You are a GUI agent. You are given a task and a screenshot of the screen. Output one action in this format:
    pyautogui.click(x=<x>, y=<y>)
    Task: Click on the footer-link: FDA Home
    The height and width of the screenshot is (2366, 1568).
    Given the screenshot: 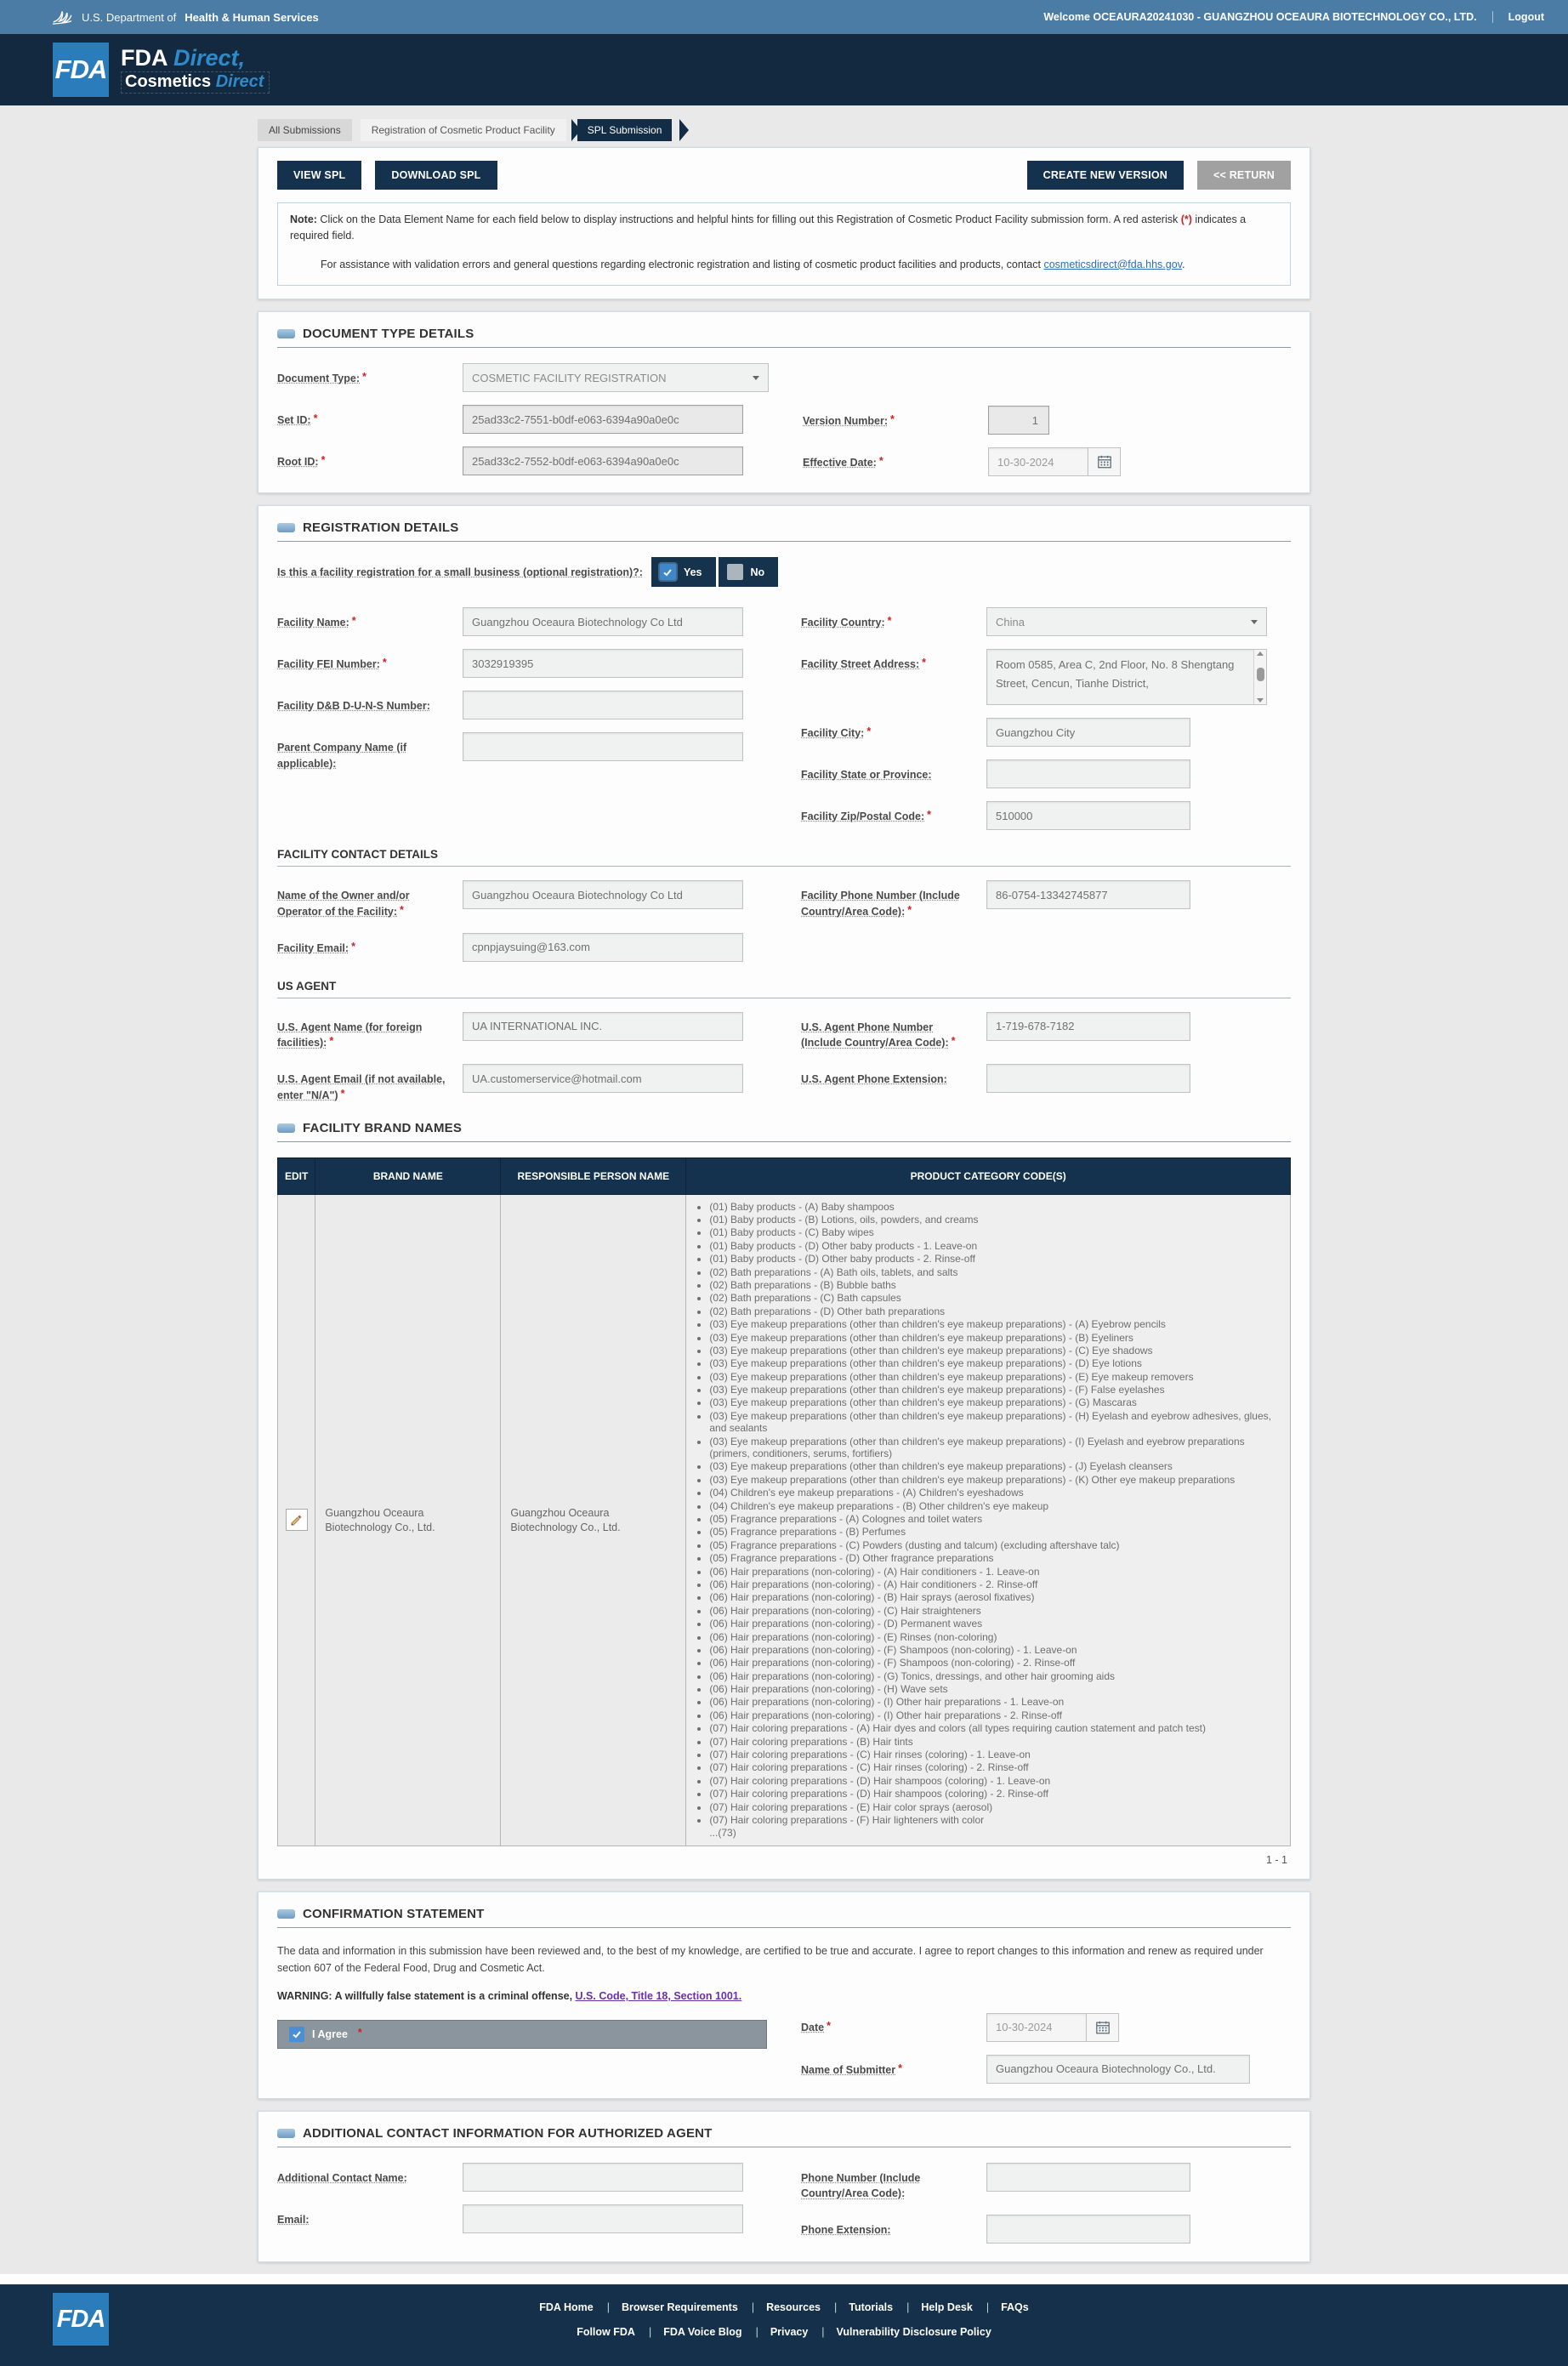 What is the action you would take?
    pyautogui.click(x=580, y=2307)
    